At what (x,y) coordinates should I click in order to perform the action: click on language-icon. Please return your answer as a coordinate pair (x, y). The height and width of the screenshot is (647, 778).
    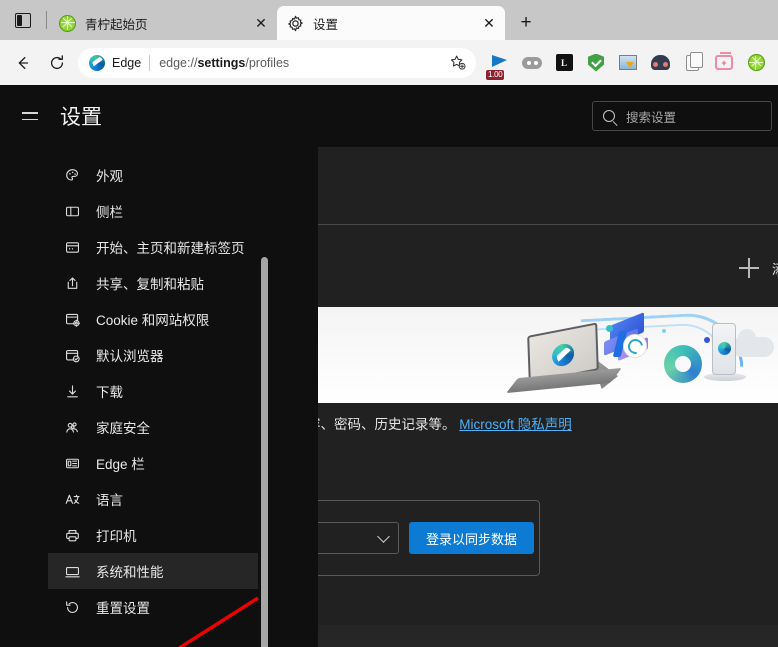
    Looking at the image, I should click on (72, 499).